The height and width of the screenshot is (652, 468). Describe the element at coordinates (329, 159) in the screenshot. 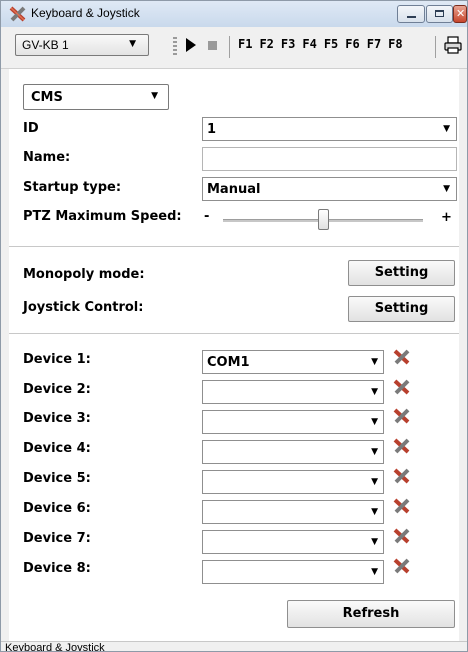

I see `name-field` at that location.